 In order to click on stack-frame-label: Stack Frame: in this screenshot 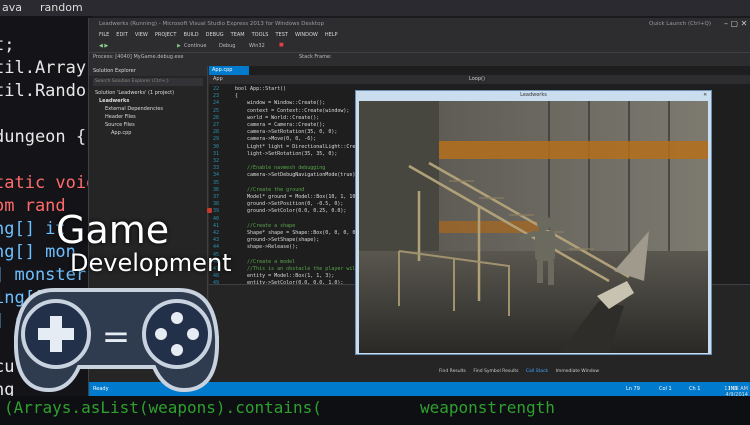, I will do `click(315, 57)`.